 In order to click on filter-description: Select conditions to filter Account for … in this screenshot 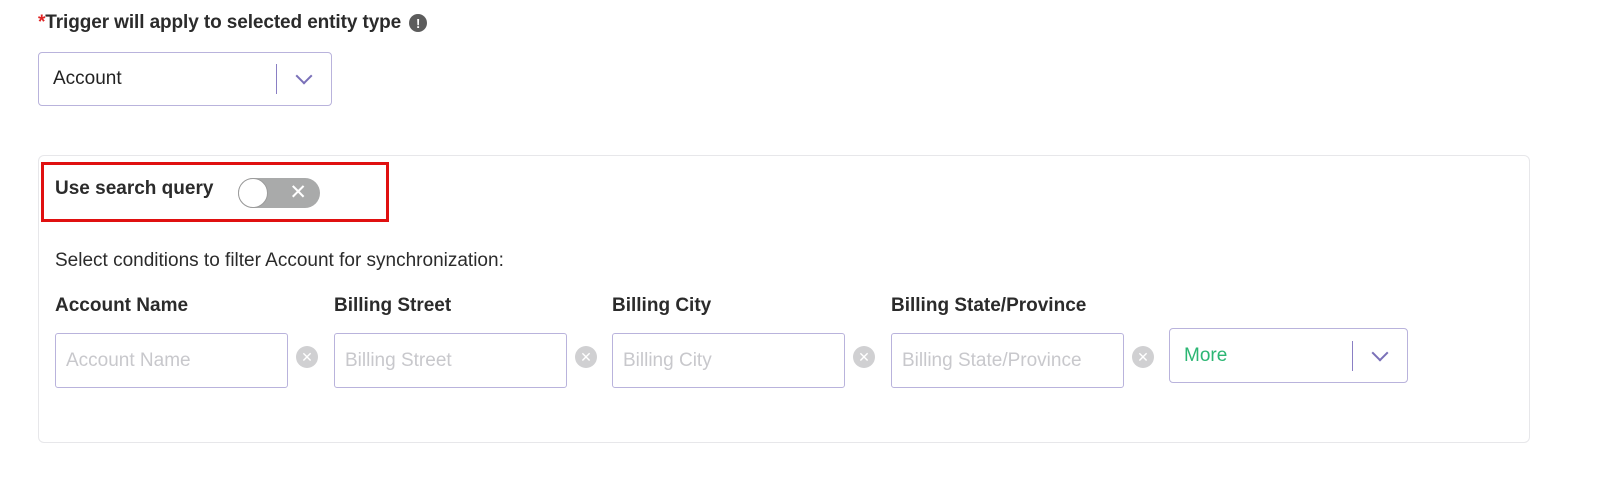, I will do `click(279, 260)`.